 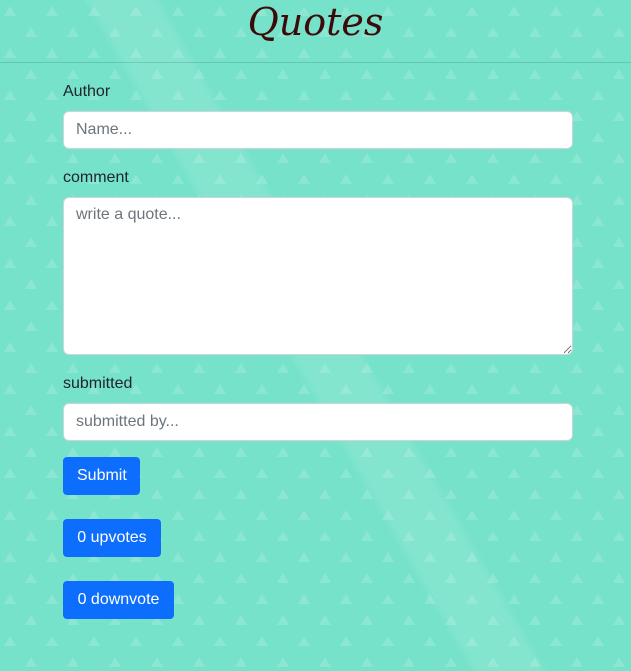 What do you see at coordinates (118, 600) in the screenshot?
I see `downvote-button: 0 downvote` at bounding box center [118, 600].